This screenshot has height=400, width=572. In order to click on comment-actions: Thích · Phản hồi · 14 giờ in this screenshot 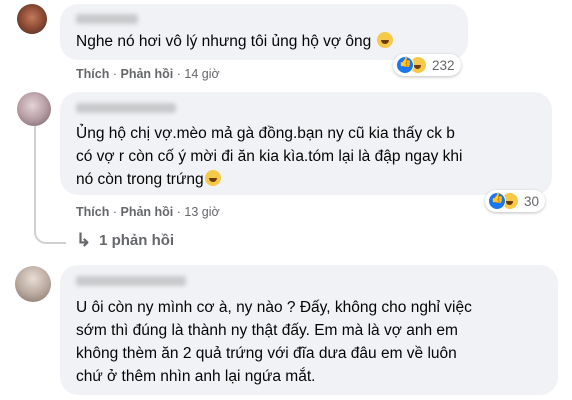, I will do `click(148, 74)`.